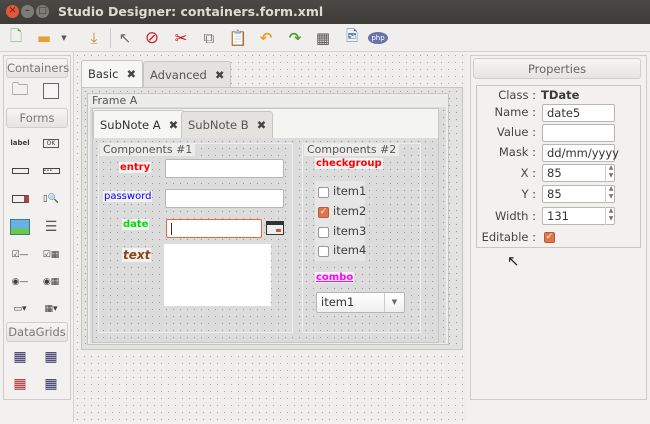 The image size is (650, 424). I want to click on date-input, so click(214, 228).